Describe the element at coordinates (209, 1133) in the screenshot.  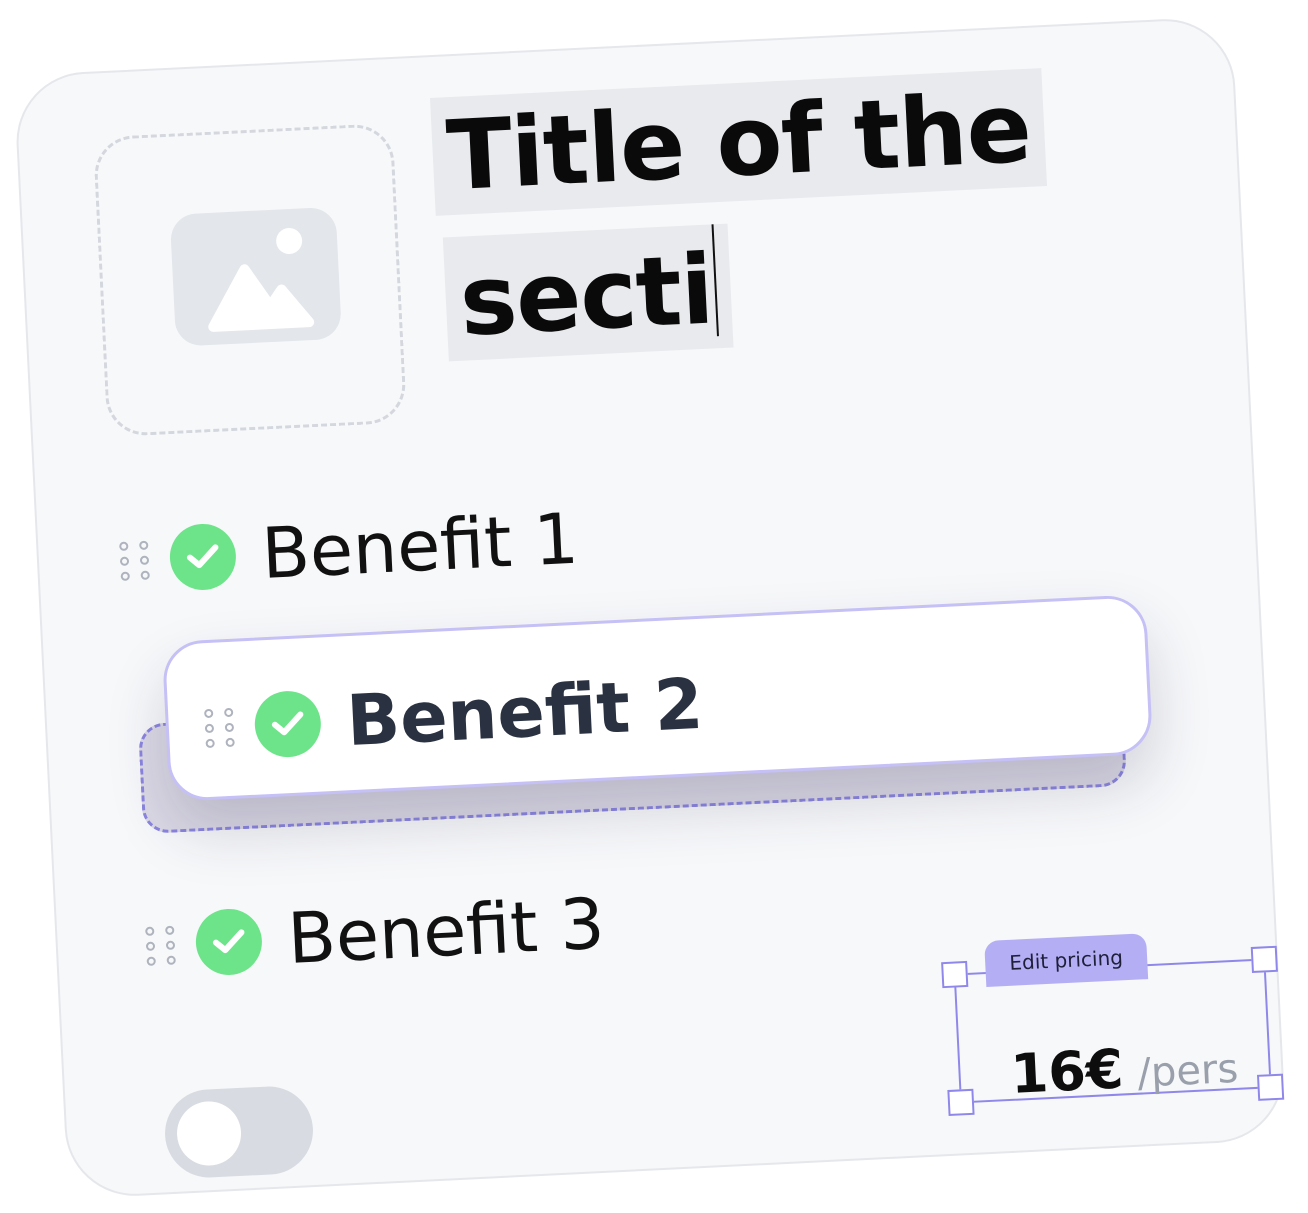
I see `toggle-knob` at that location.